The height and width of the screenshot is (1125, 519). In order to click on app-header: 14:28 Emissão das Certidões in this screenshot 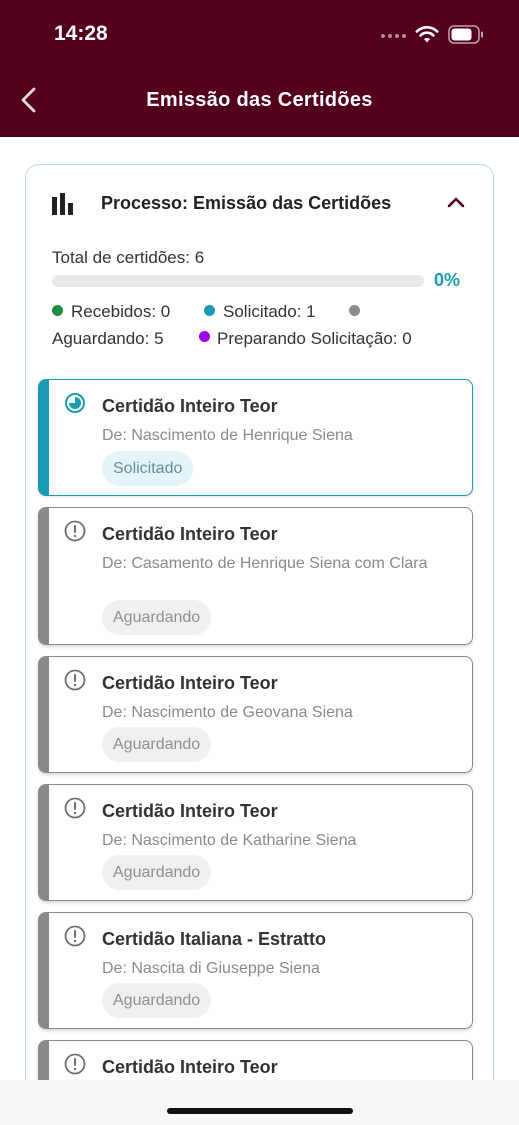, I will do `click(259, 68)`.